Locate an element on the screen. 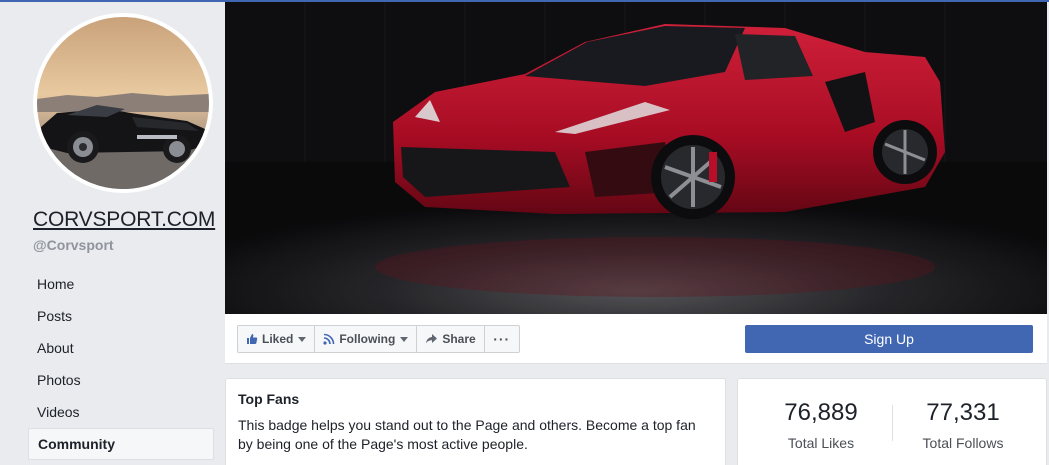  total-likes-value: 76,889 is located at coordinates (821, 412).